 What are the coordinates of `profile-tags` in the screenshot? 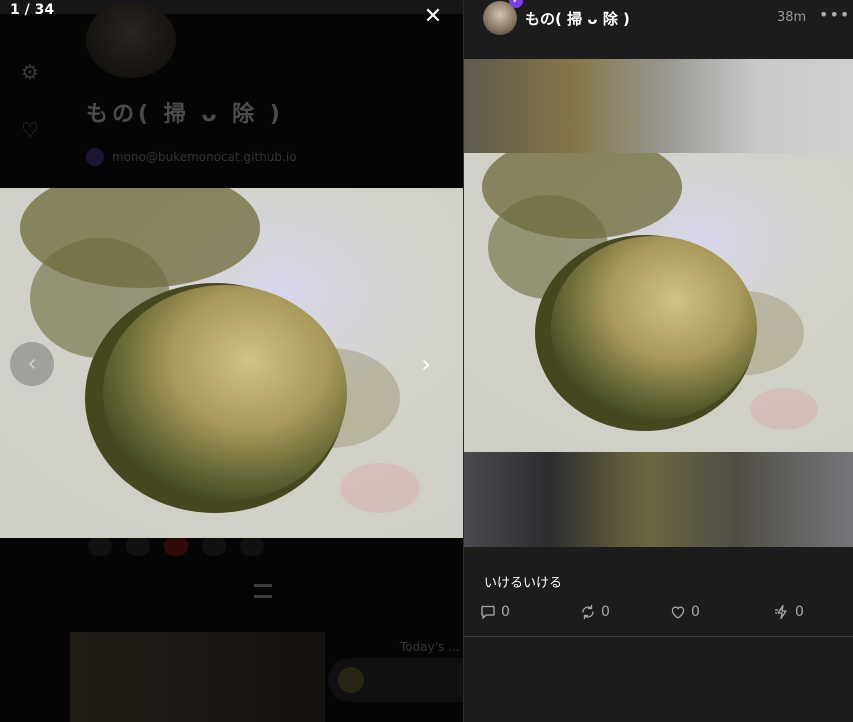 It's located at (176, 546).